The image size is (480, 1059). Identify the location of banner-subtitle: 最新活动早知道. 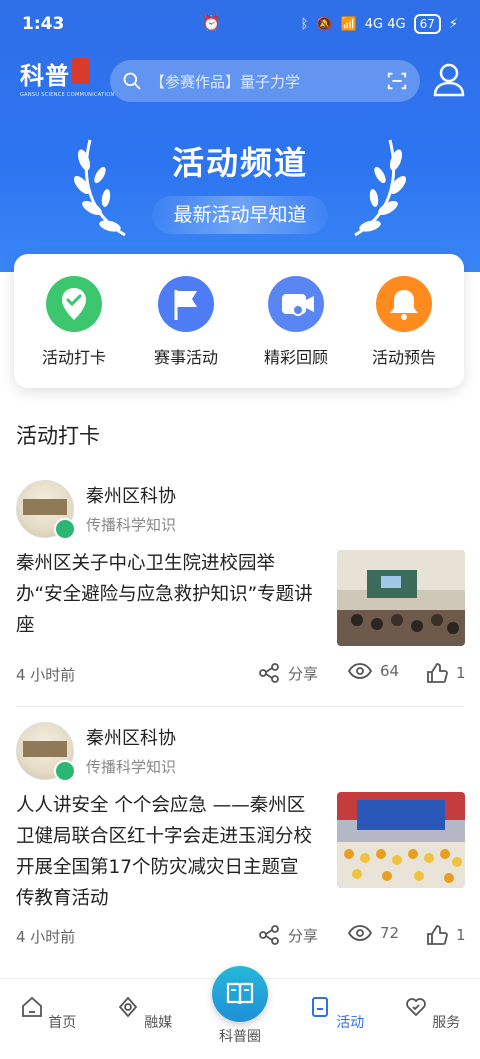
(240, 215).